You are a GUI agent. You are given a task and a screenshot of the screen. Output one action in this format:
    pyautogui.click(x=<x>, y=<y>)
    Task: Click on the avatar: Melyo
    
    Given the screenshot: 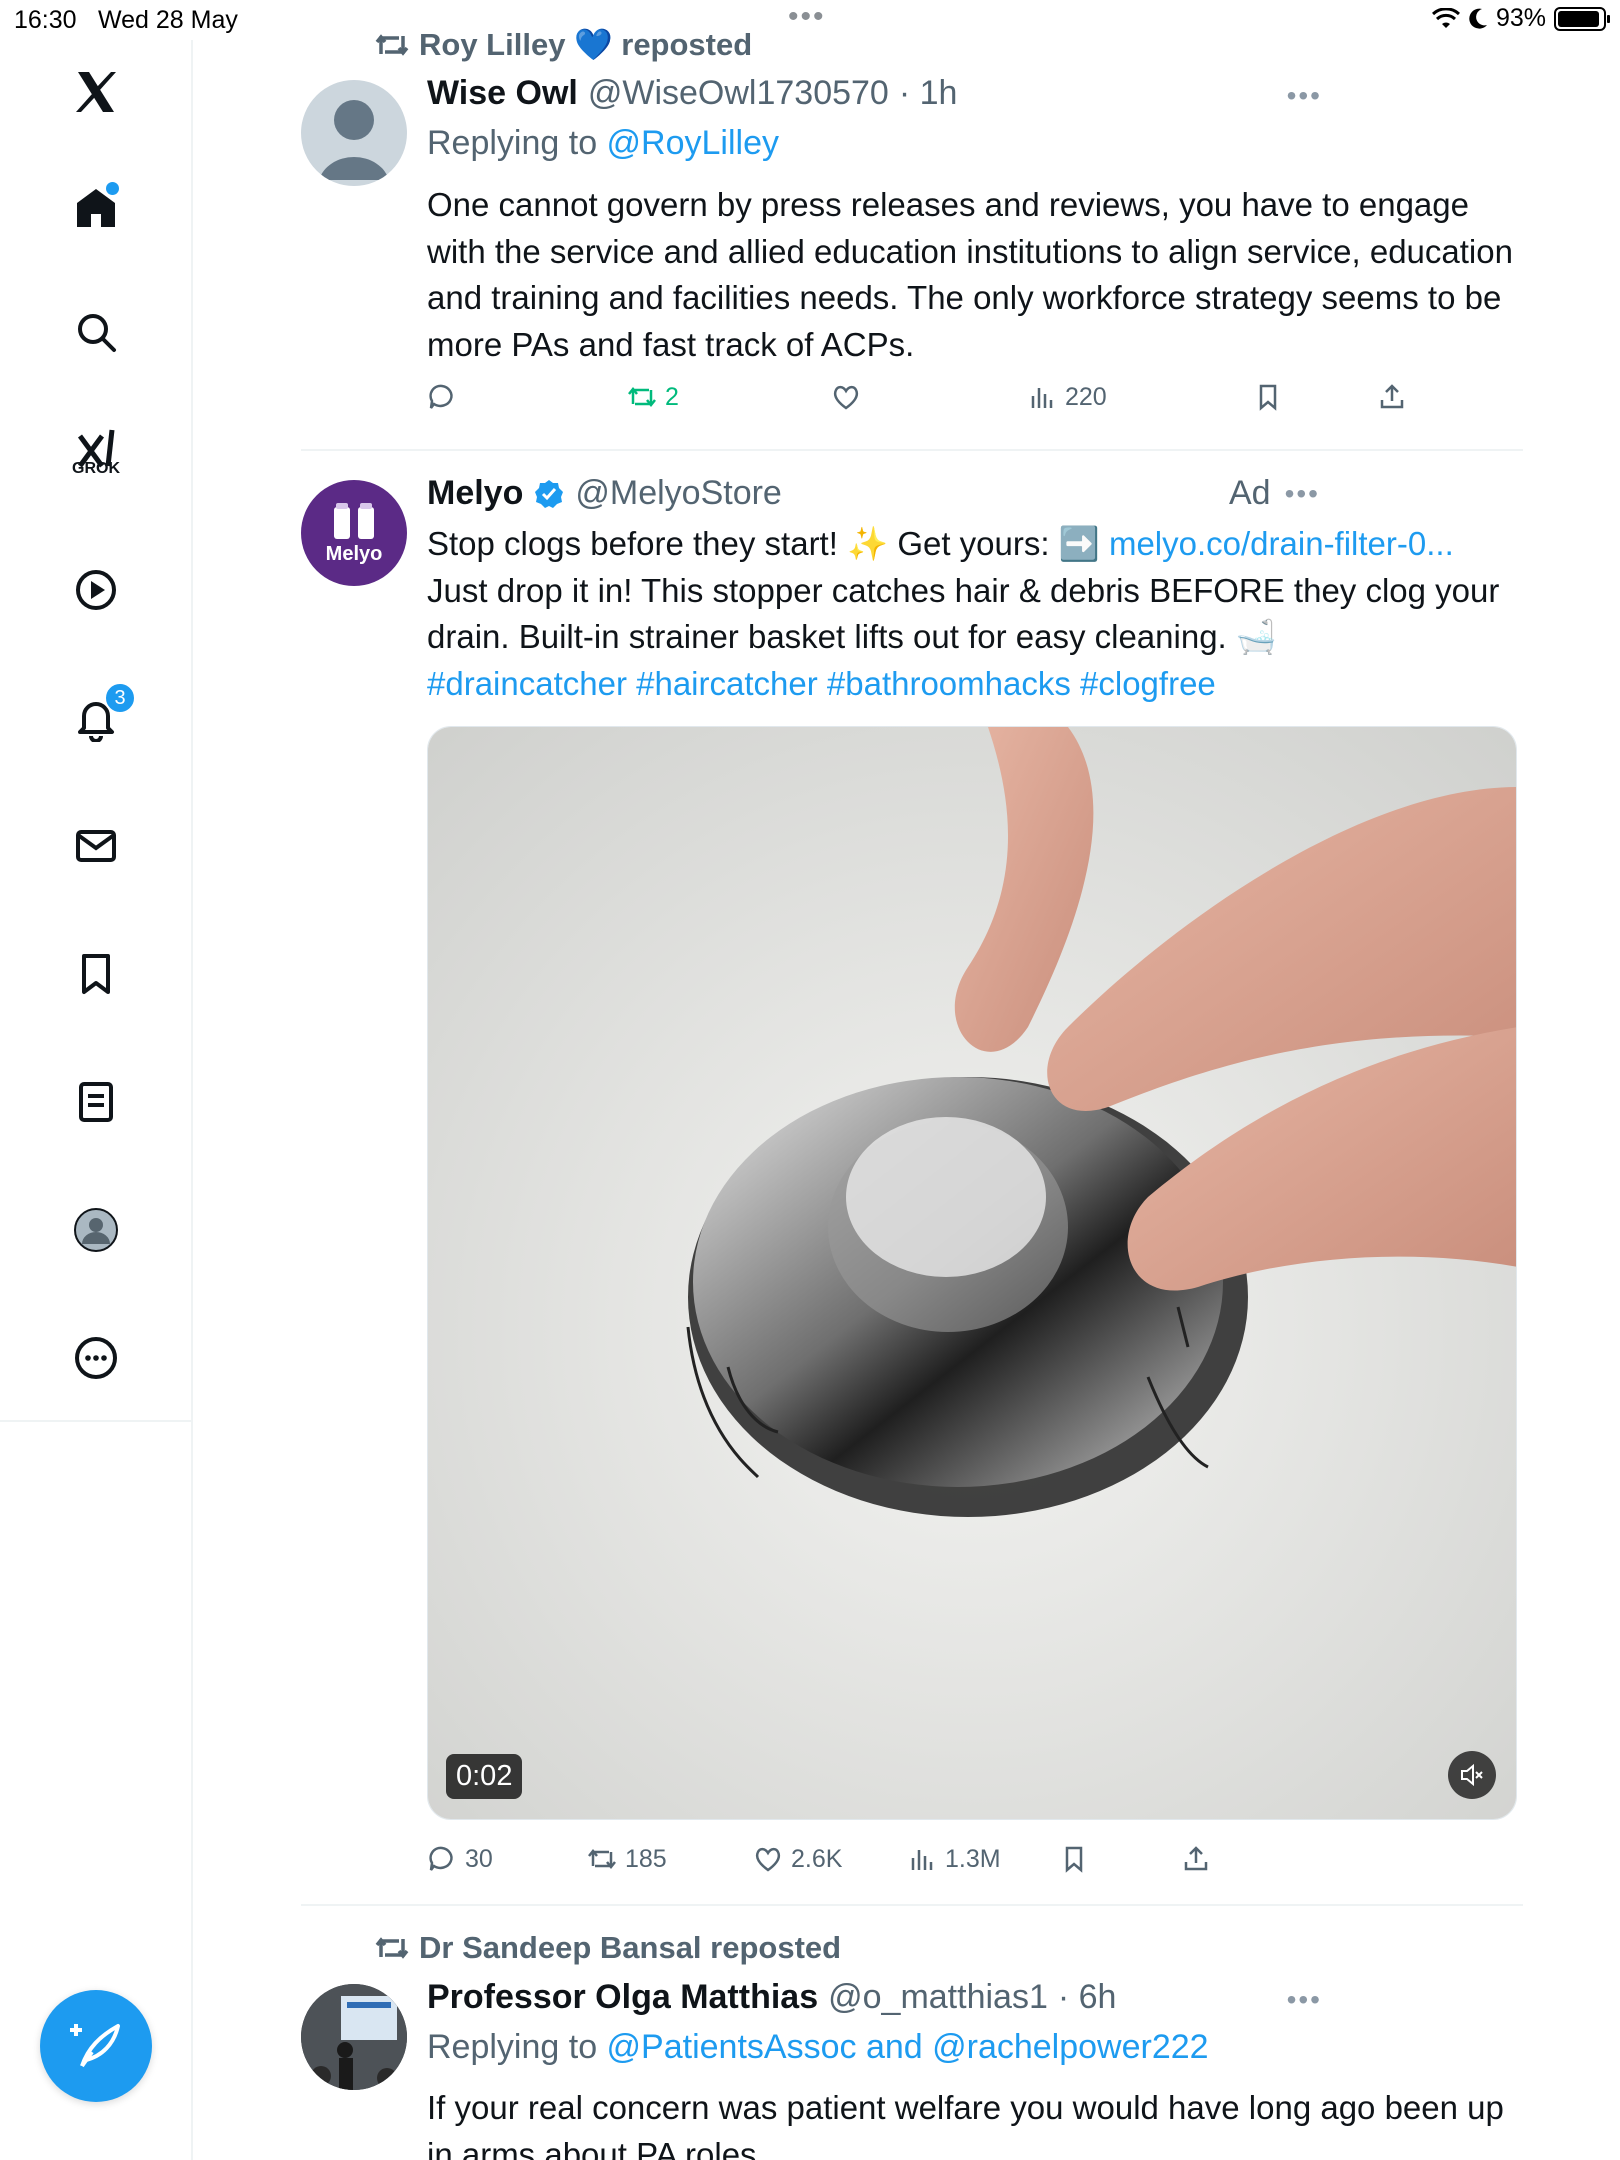 What is the action you would take?
    pyautogui.click(x=354, y=533)
    